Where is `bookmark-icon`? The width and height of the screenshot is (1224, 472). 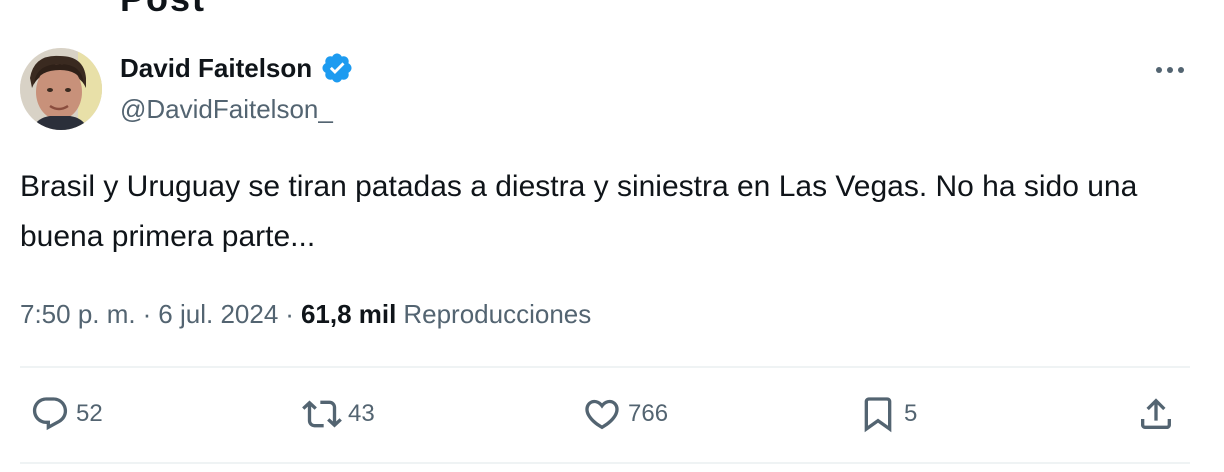 bookmark-icon is located at coordinates (878, 415).